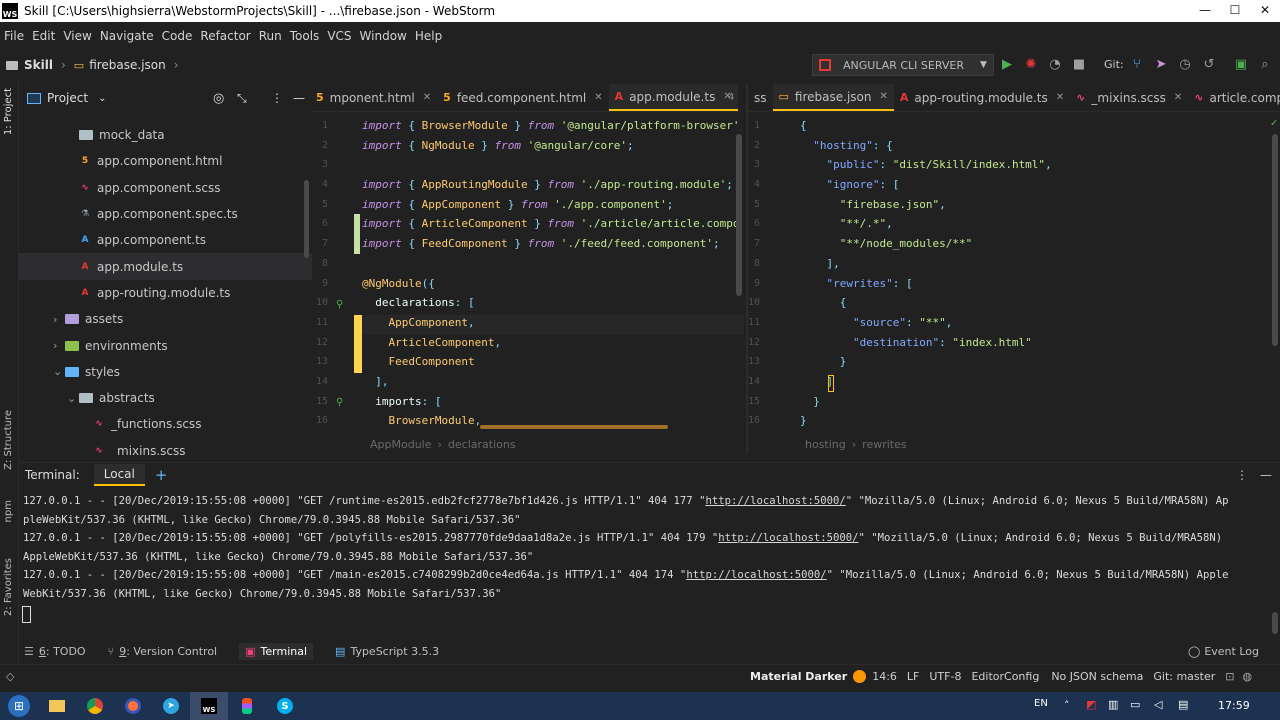  Describe the element at coordinates (171, 706) in the screenshot. I see `taskbar-telegram: ➤` at that location.